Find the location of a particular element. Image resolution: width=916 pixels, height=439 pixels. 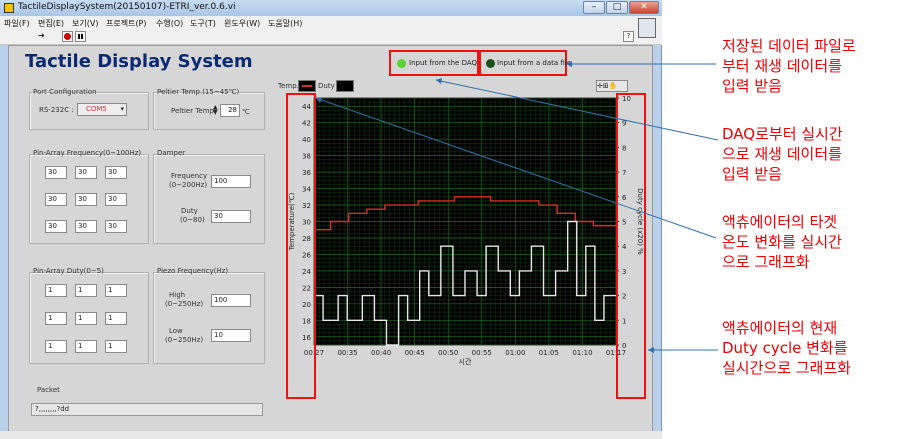

menu-view: 보기(V) is located at coordinates (85, 23).